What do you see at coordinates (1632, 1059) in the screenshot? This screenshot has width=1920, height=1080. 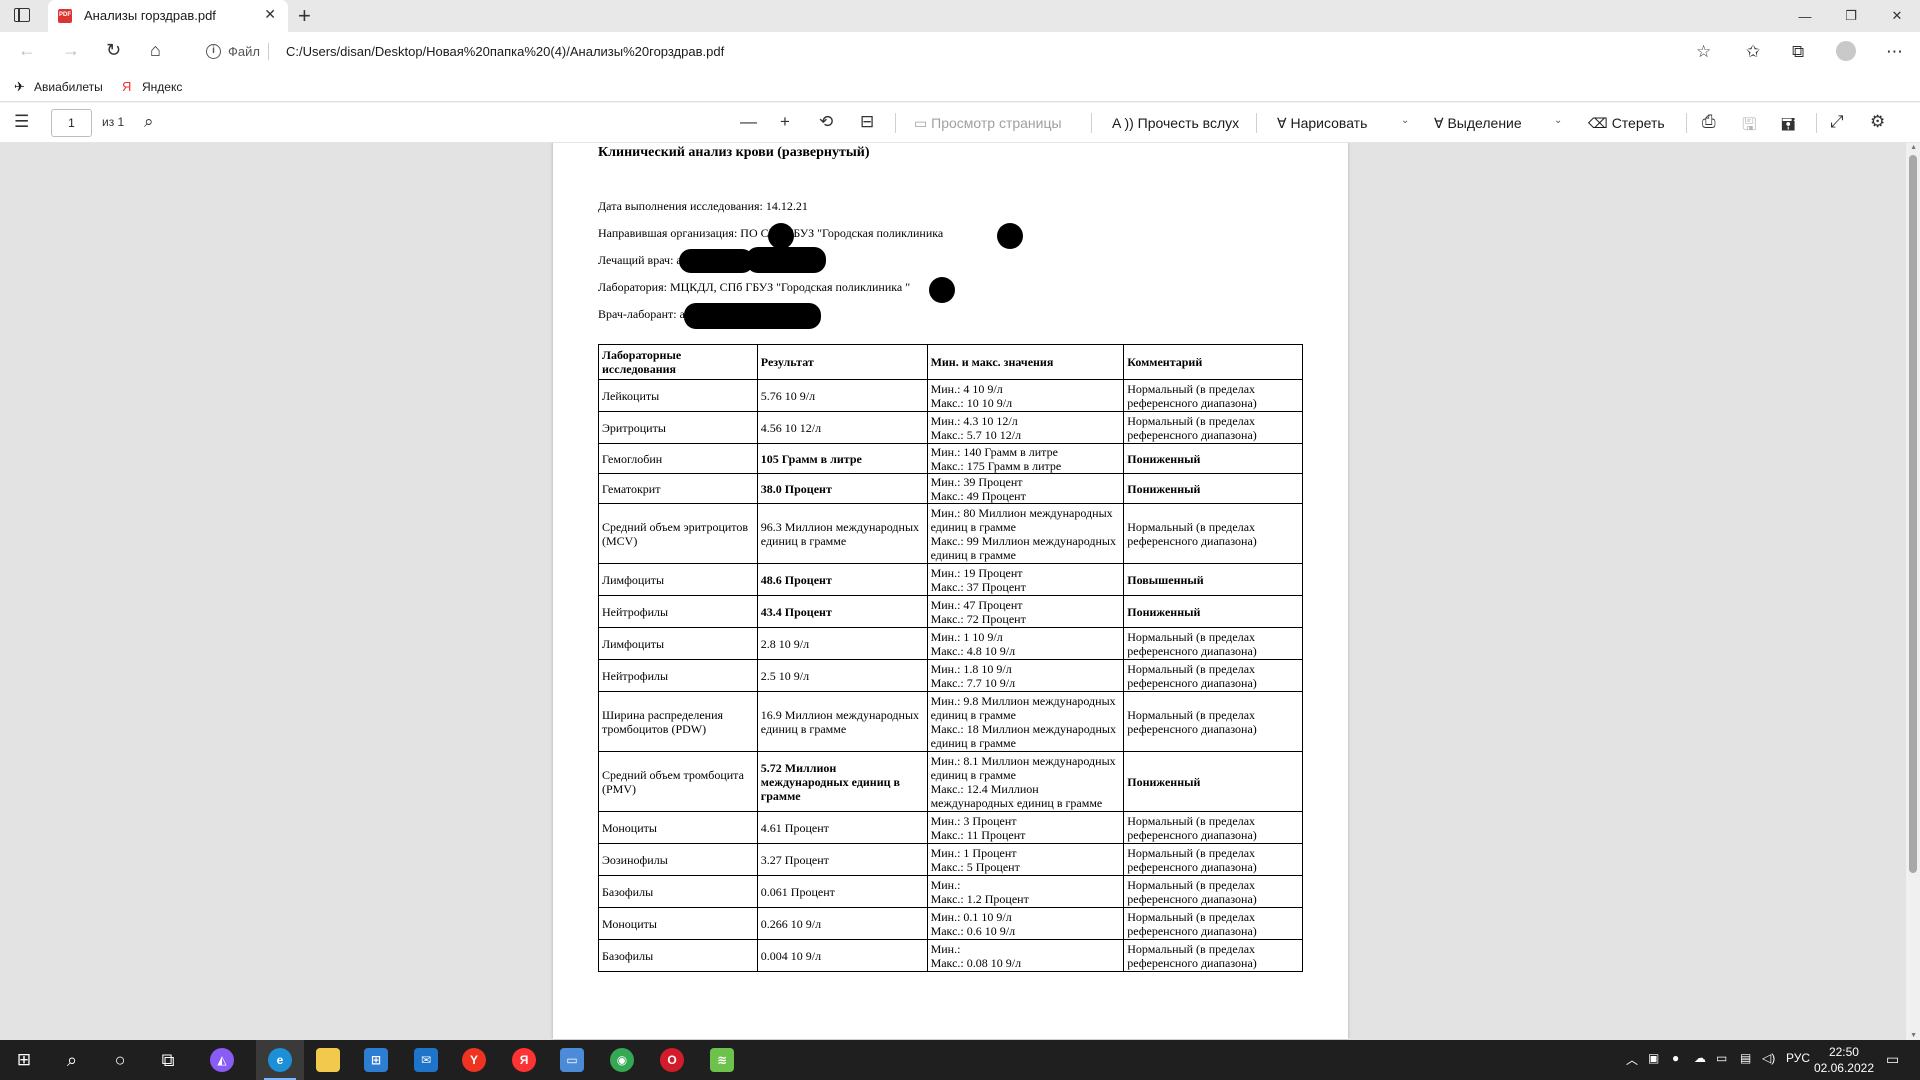 I see `tray-chevron-up-icon: ︿` at bounding box center [1632, 1059].